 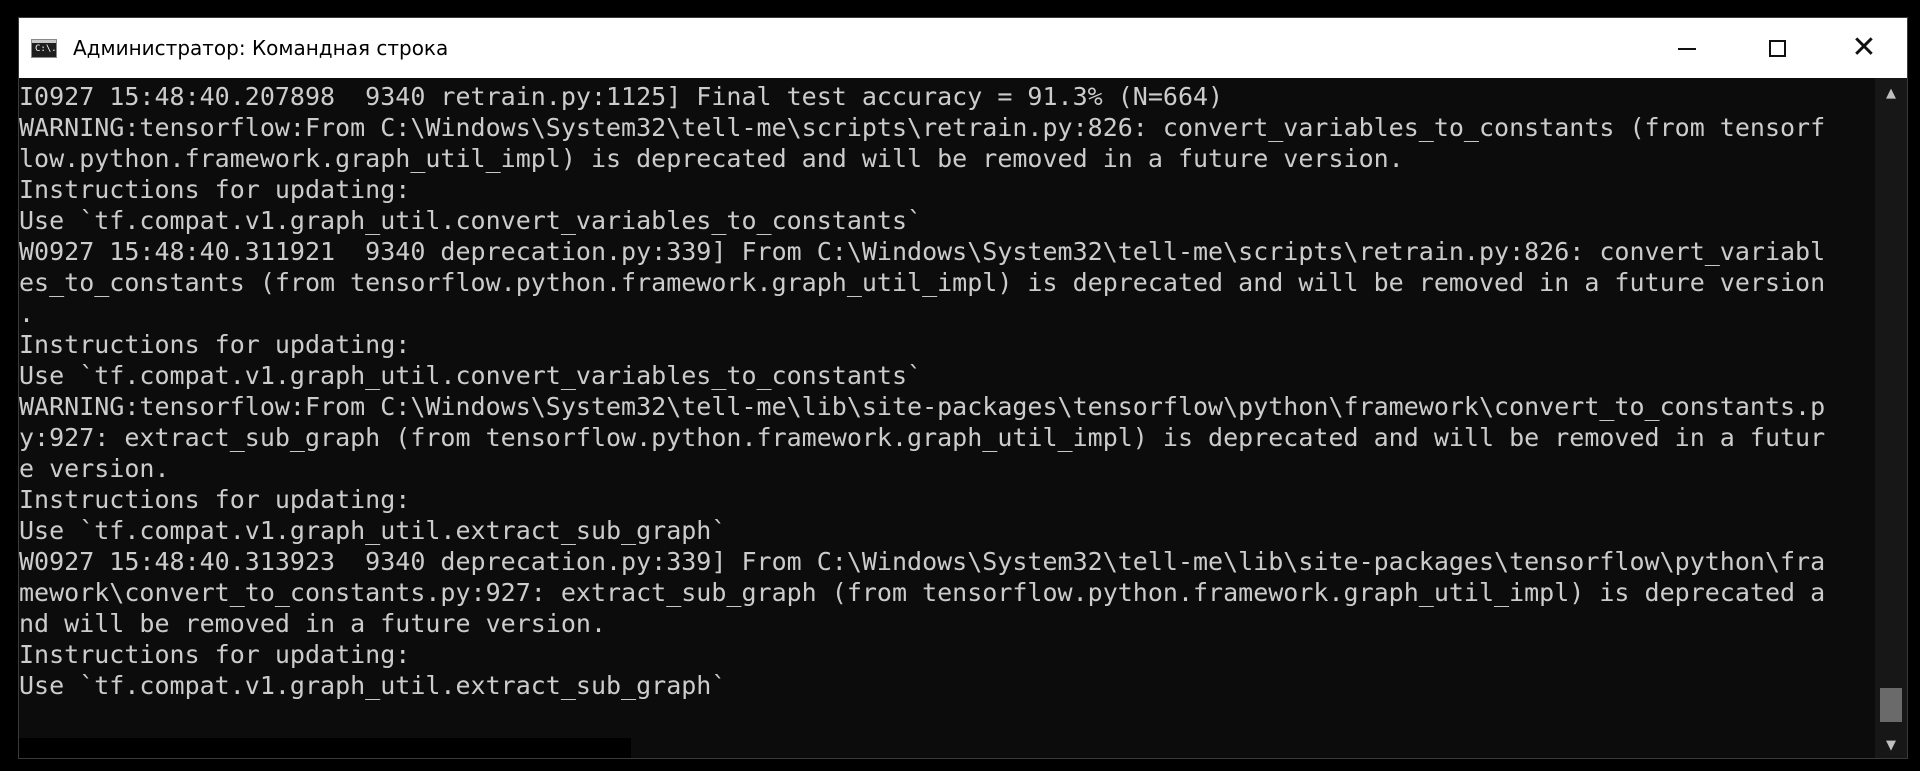 I want to click on minimize-icon, so click(x=1687, y=49).